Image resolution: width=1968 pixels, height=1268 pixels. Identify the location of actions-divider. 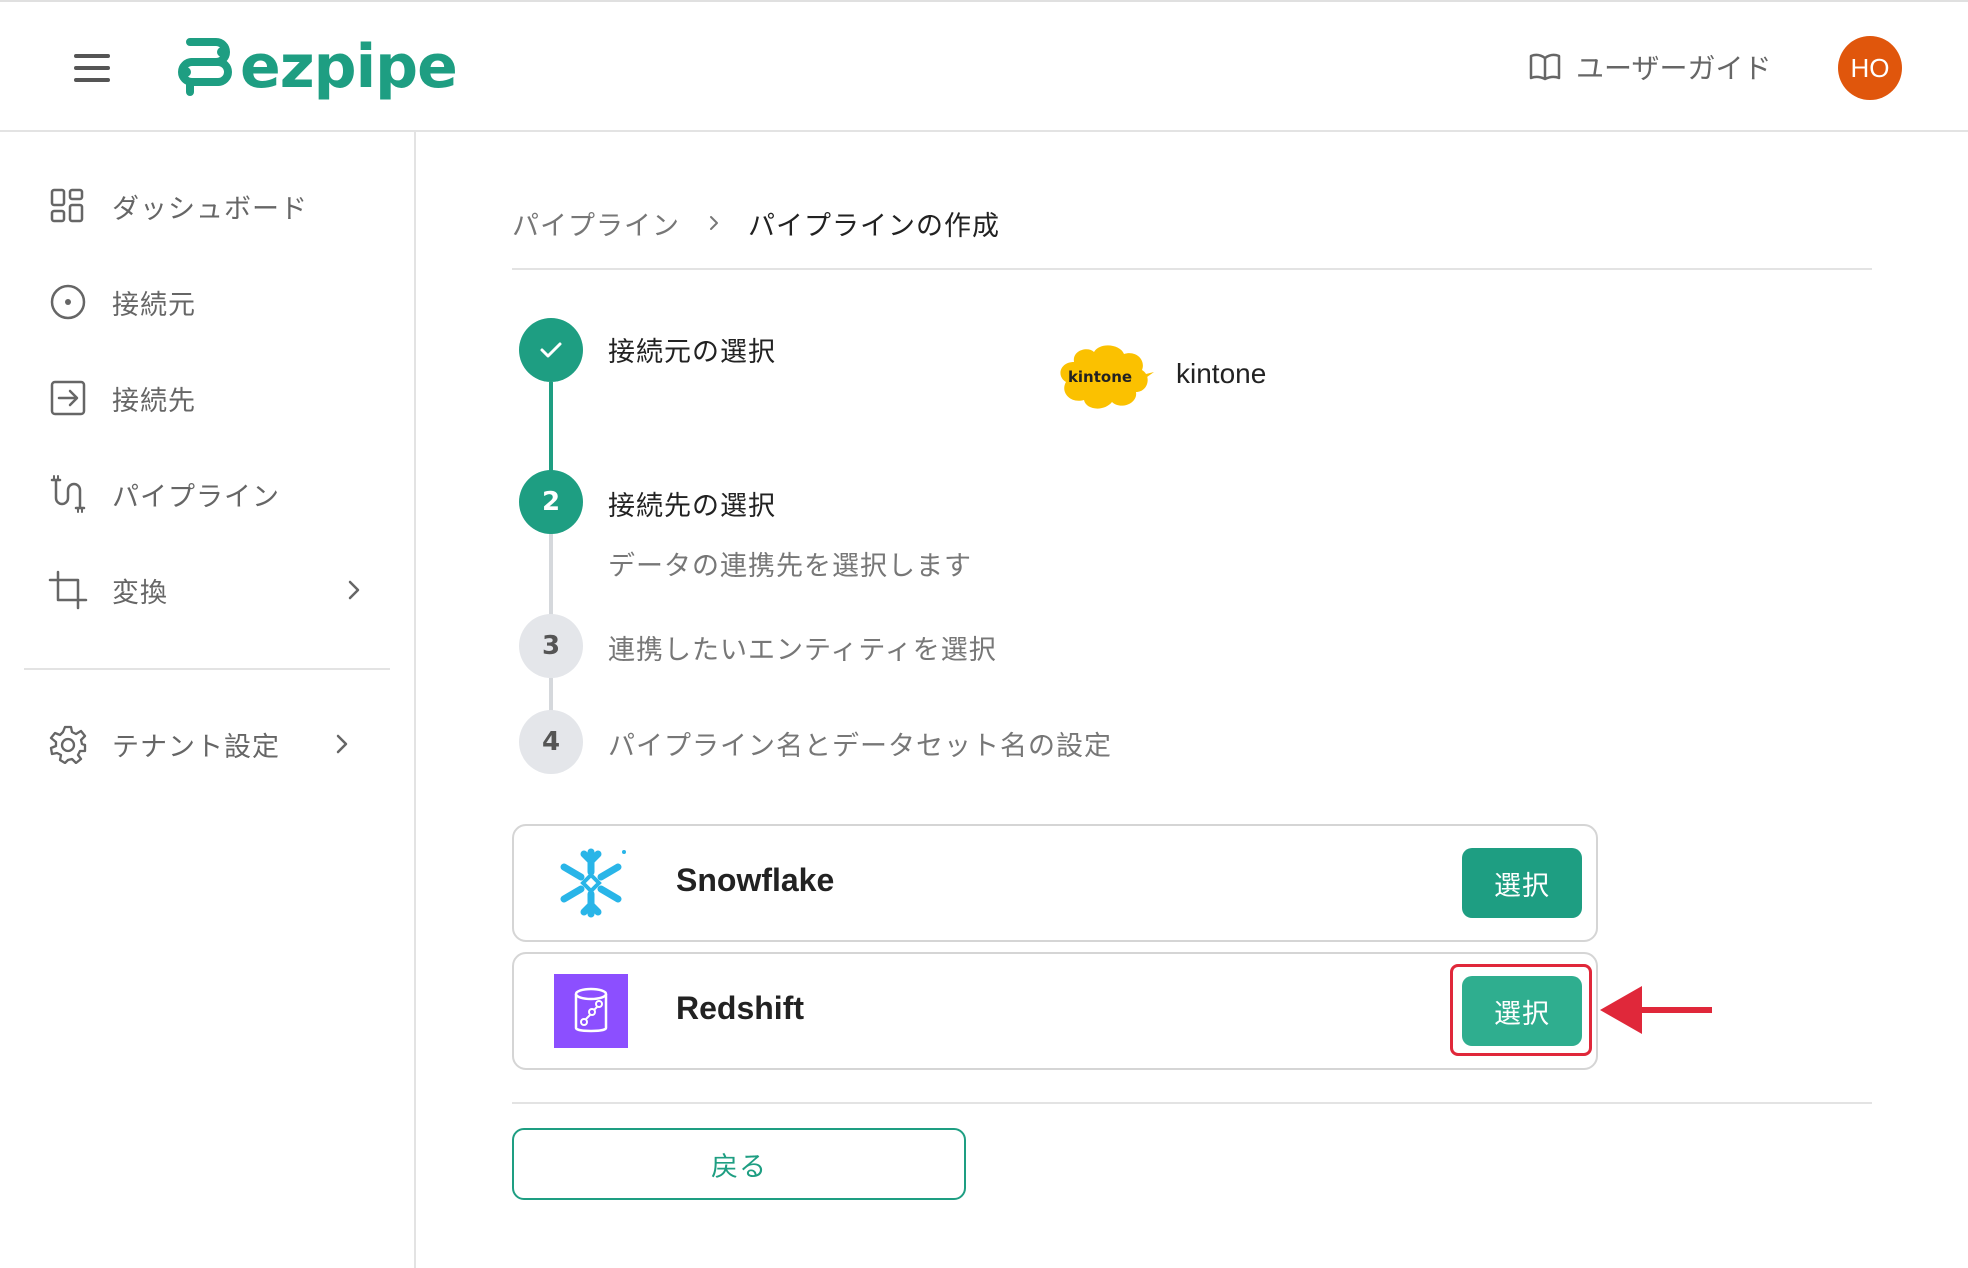
(1192, 1103).